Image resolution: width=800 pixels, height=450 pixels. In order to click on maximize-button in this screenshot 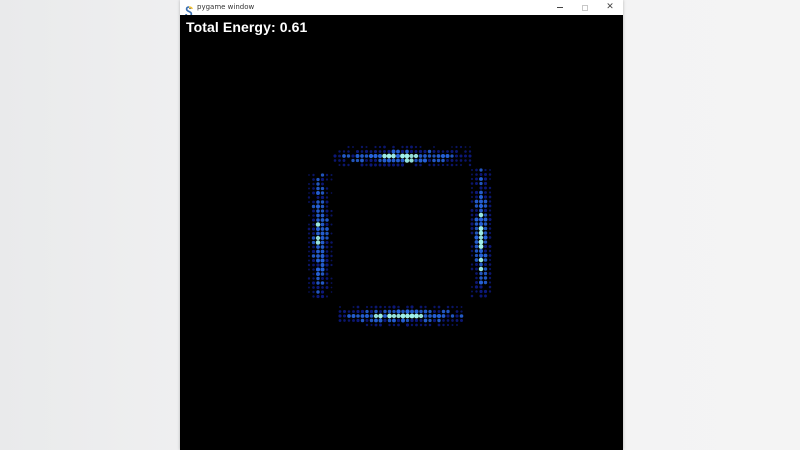, I will do `click(585, 7)`.